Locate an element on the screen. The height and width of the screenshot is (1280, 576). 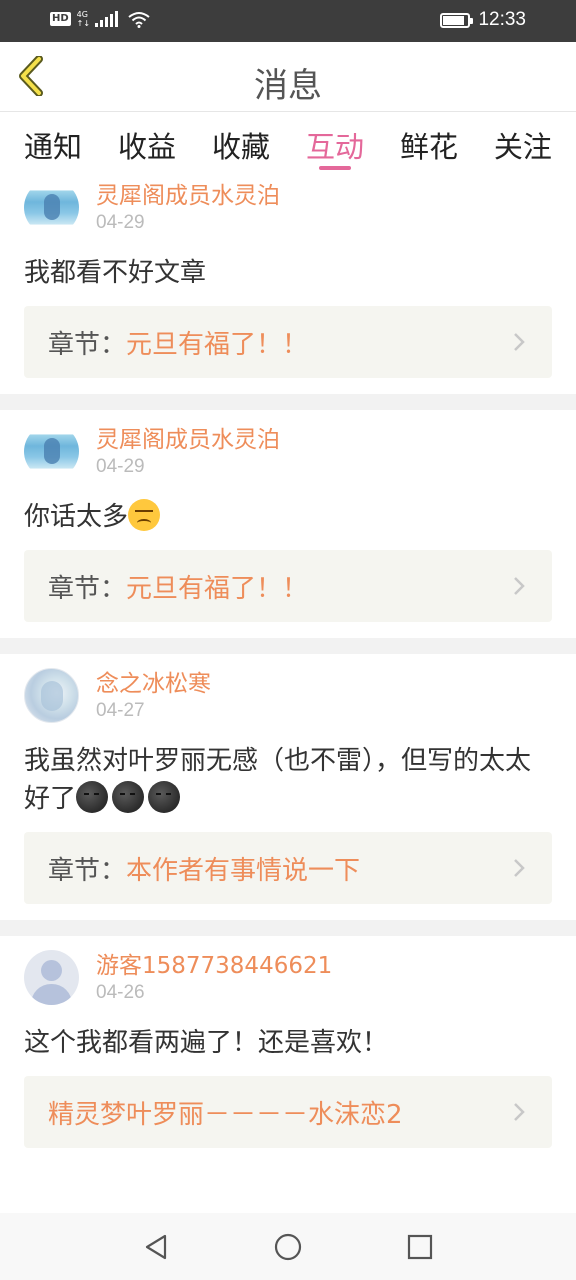
status-right: 12:33 is located at coordinates (483, 20).